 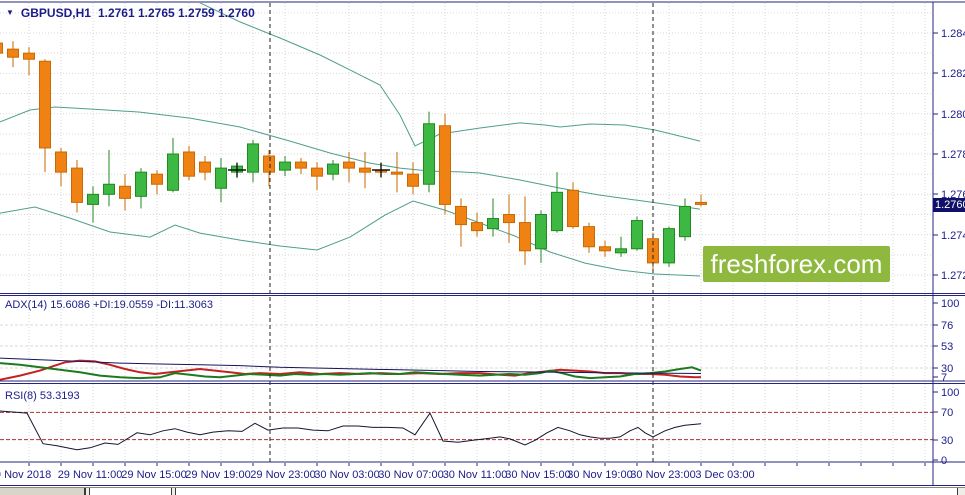 I want to click on time-axis-label: 30 Nov 23:00, so click(x=662, y=475).